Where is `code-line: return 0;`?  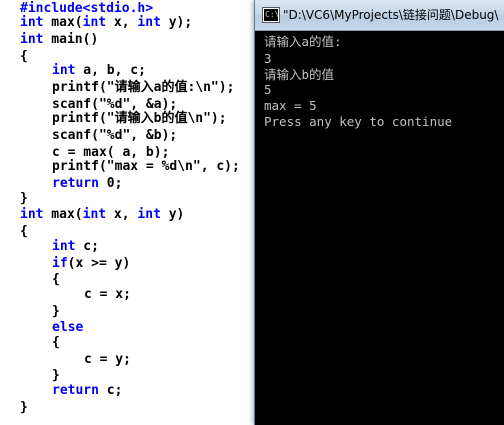 code-line: return 0; is located at coordinates (87, 184).